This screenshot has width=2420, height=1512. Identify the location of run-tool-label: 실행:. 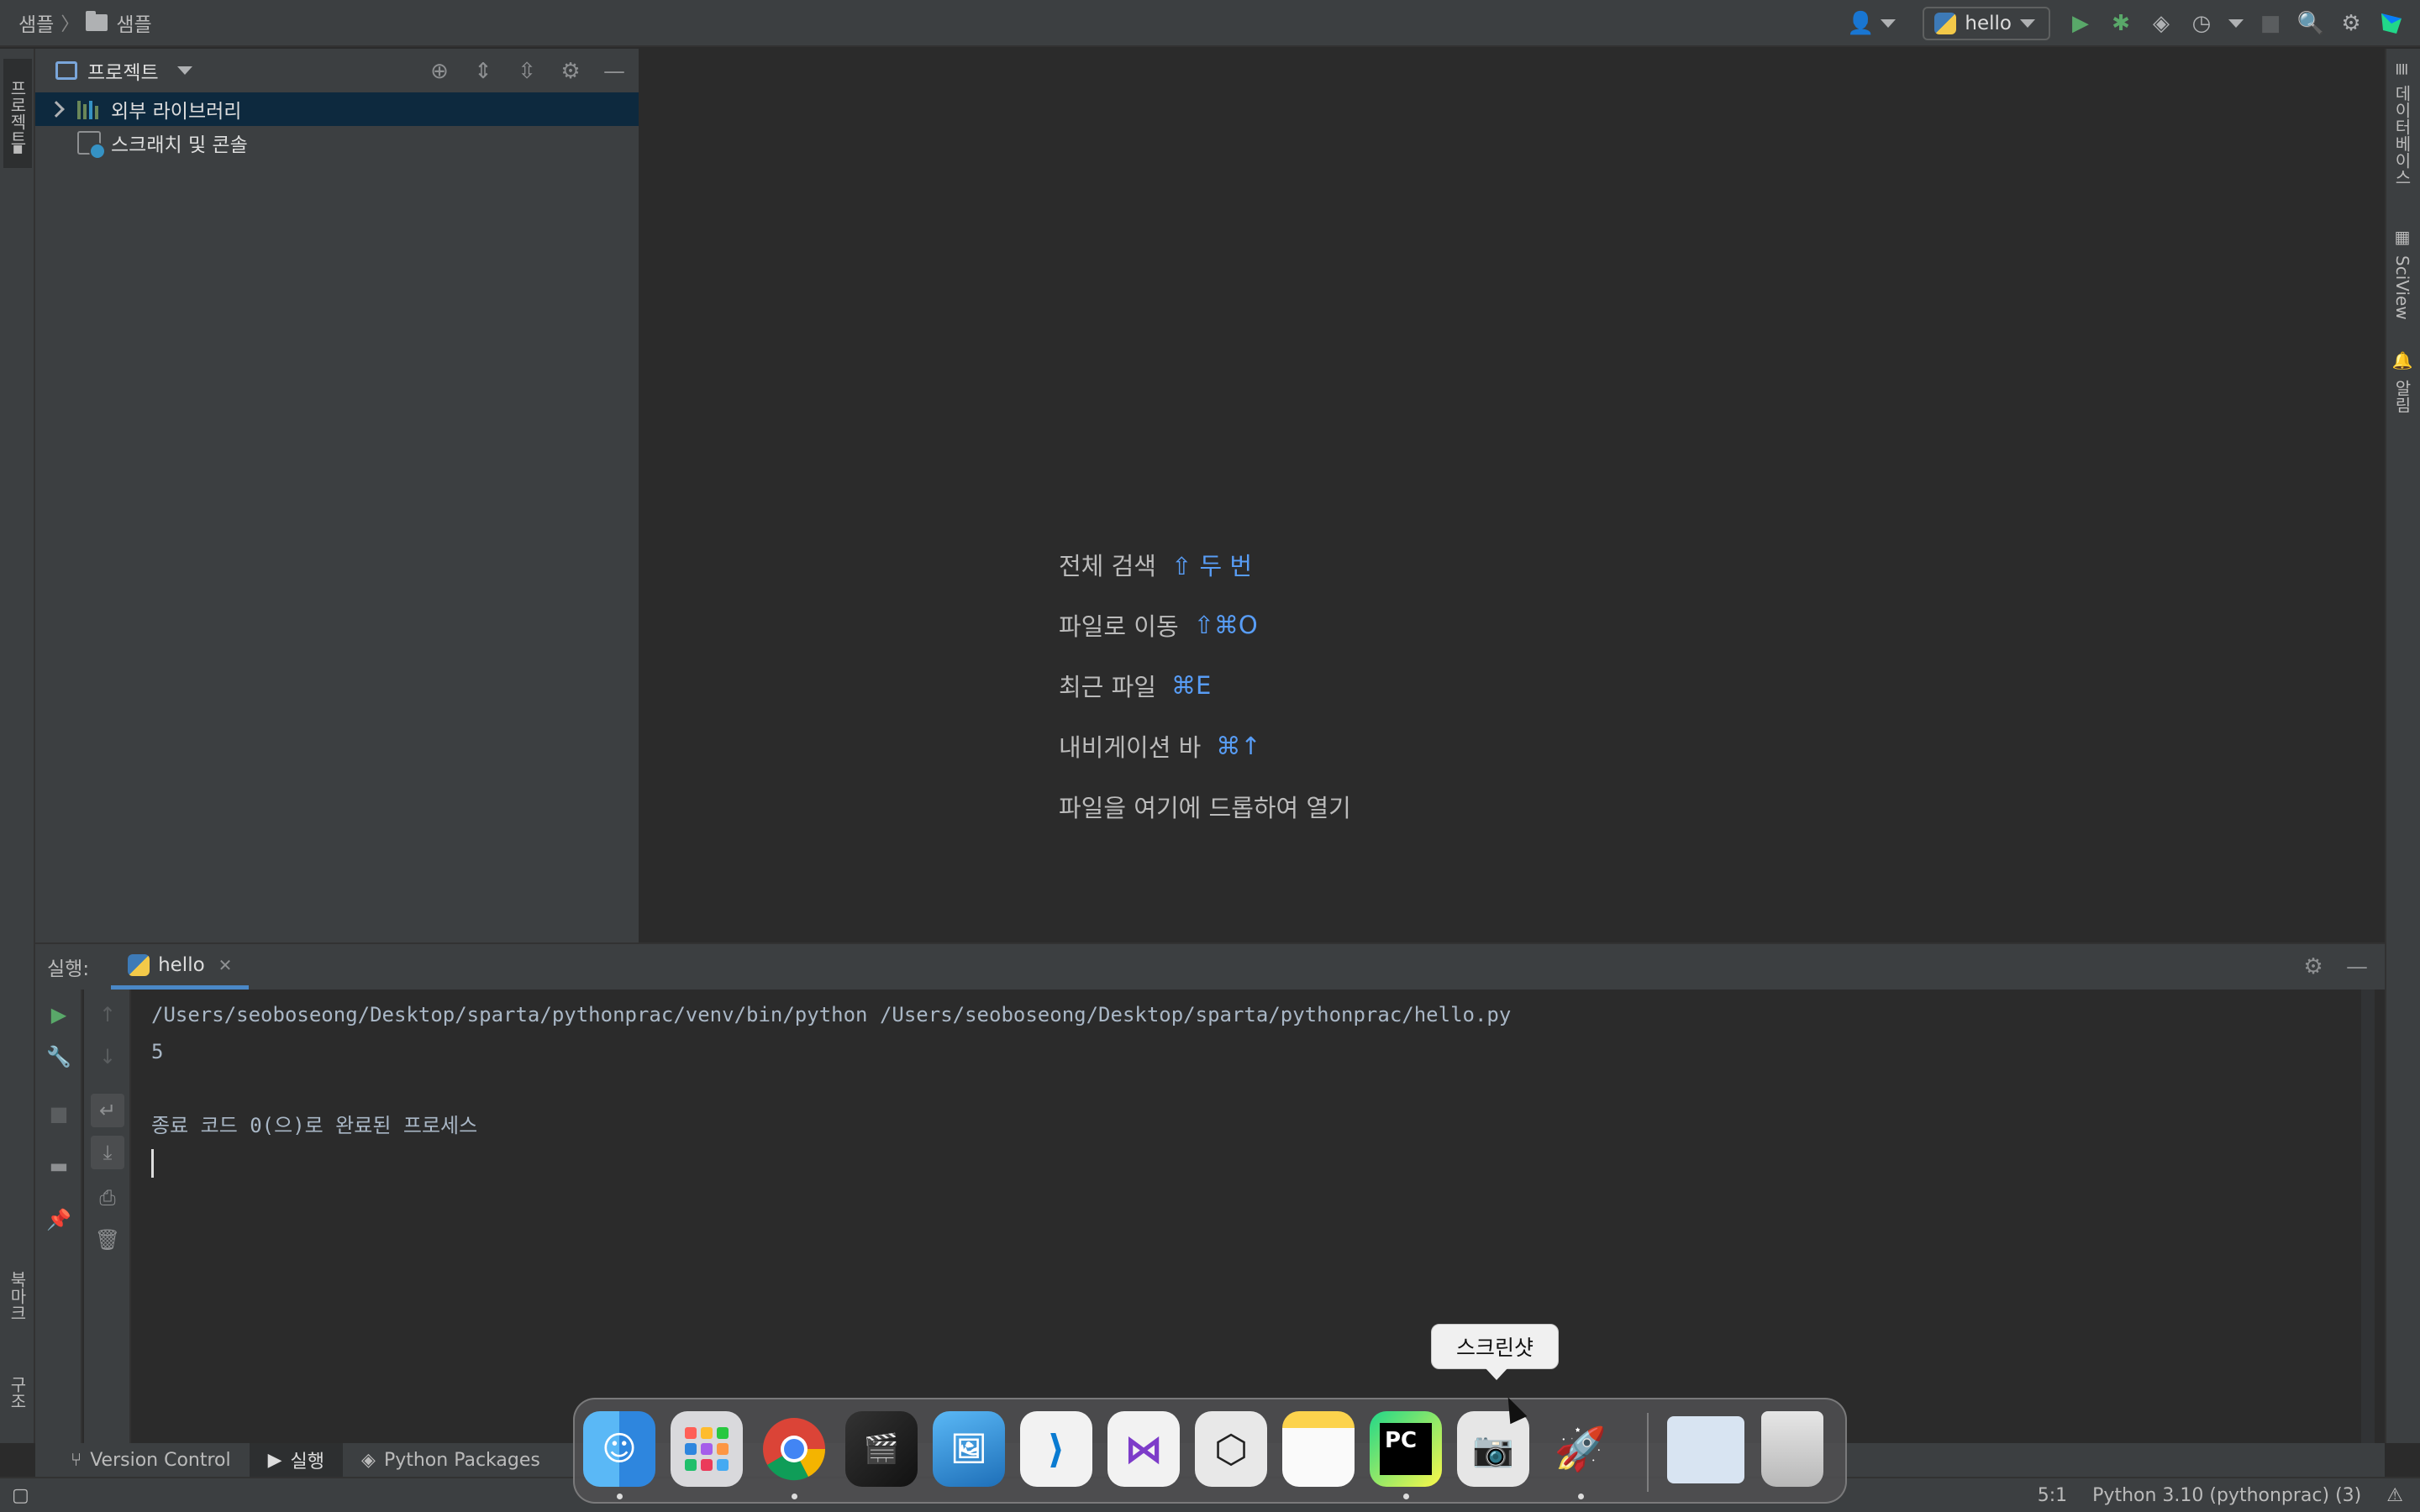
(68, 969).